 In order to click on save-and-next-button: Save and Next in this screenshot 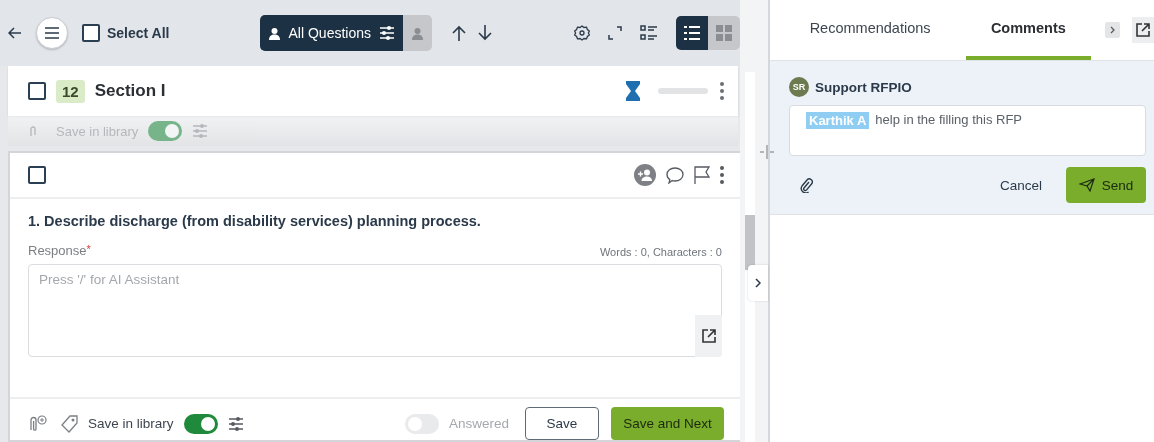, I will do `click(667, 423)`.